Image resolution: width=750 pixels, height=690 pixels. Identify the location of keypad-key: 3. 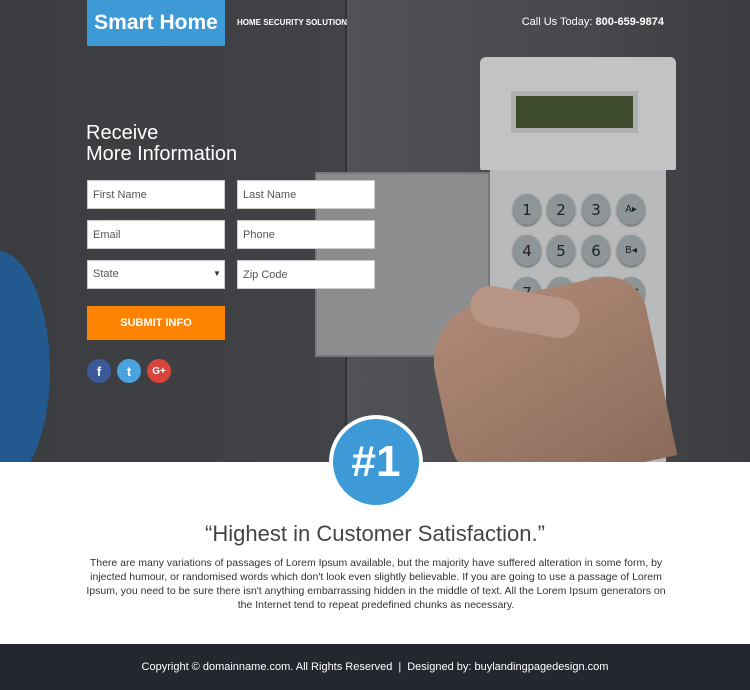
(596, 209).